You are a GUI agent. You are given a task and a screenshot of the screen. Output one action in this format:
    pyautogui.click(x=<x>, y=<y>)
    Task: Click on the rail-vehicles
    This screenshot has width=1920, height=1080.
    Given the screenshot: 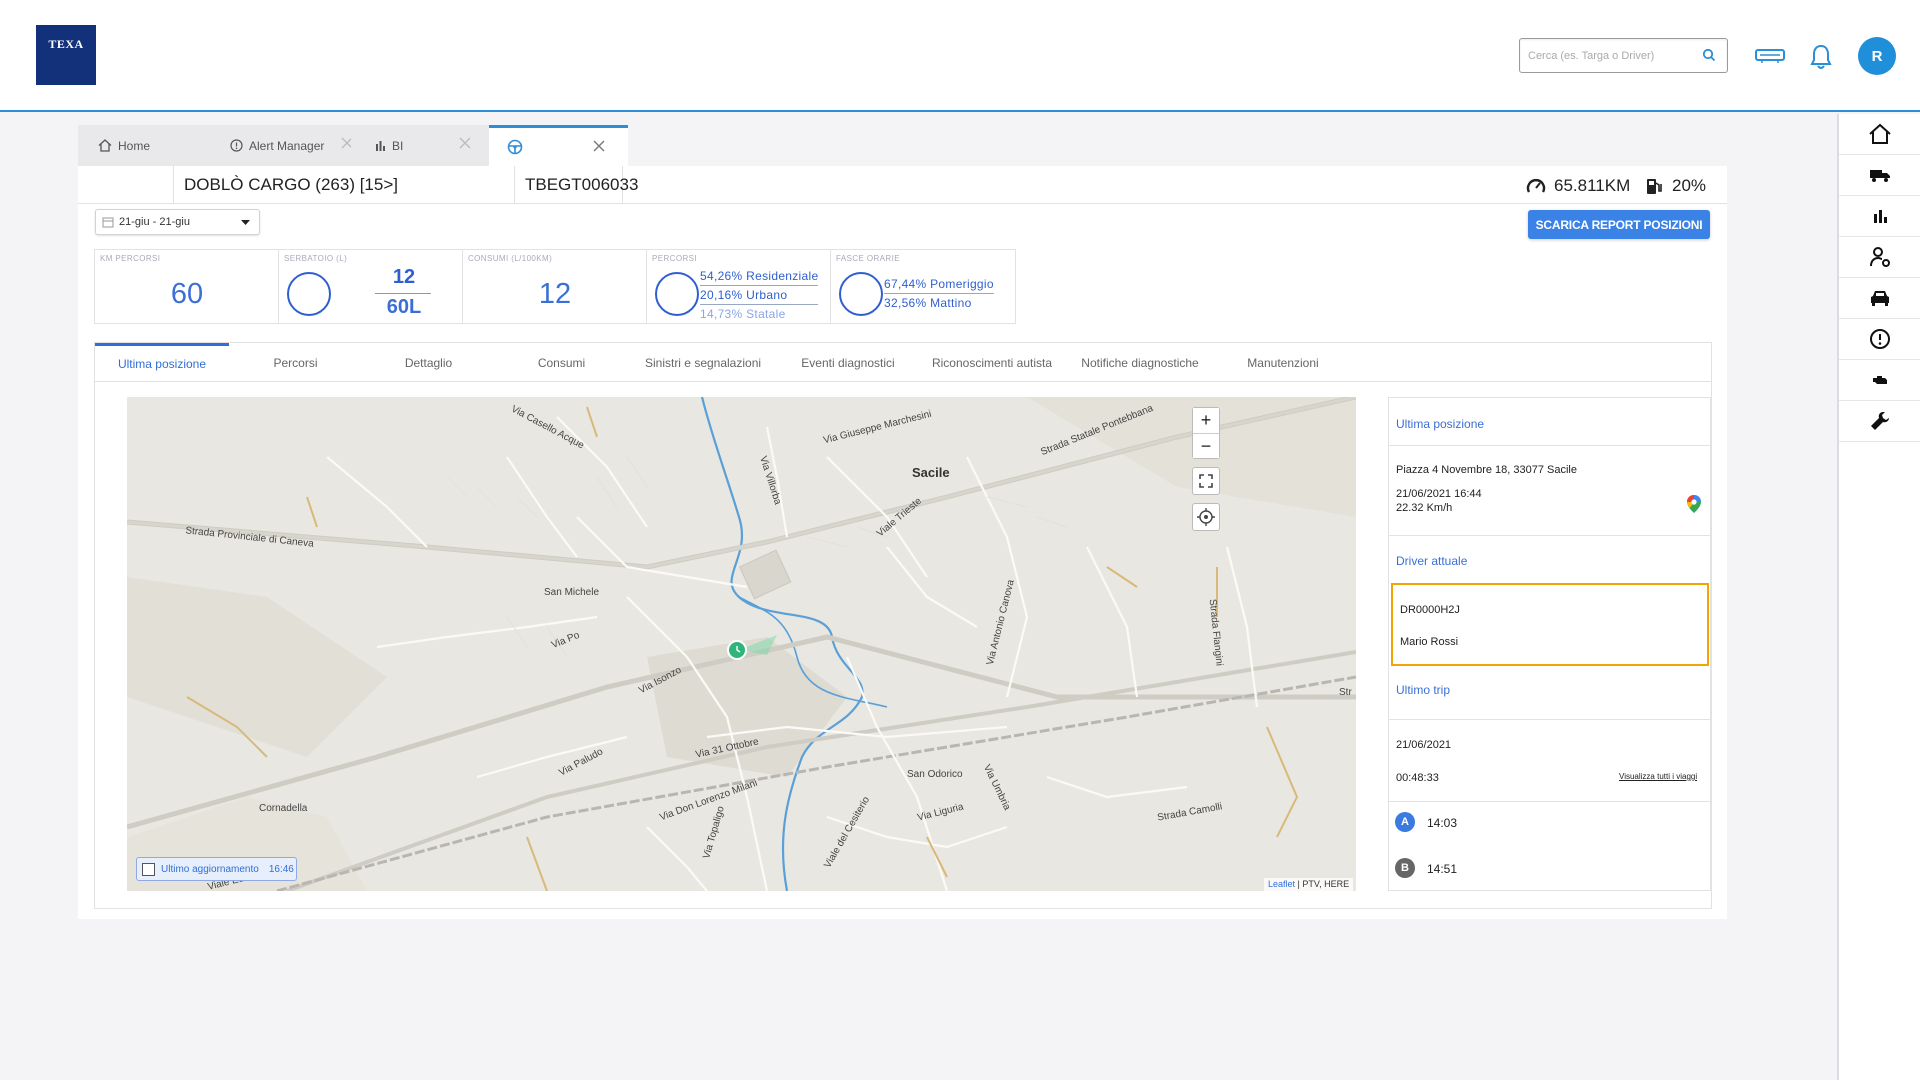 What is the action you would take?
    pyautogui.click(x=1879, y=298)
    